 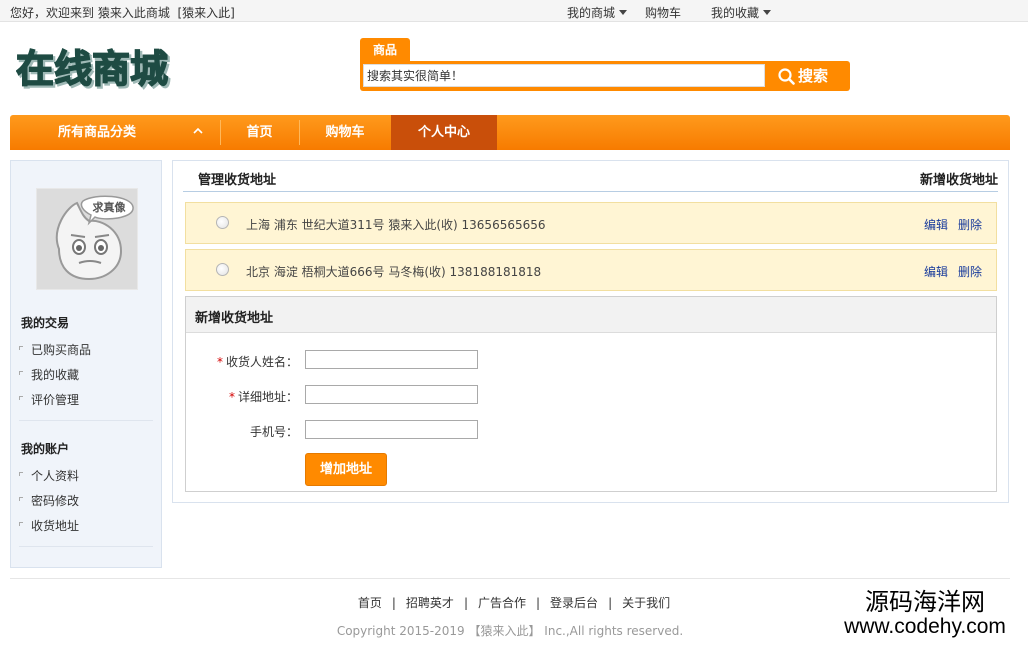 I want to click on search-box: 搜索, so click(x=605, y=76).